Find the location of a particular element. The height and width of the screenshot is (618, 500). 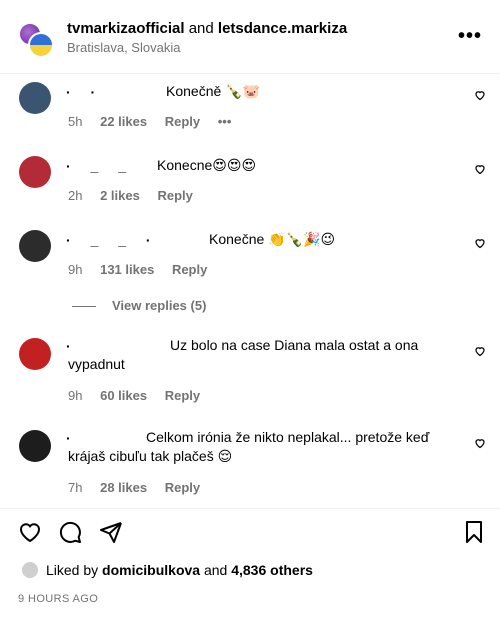

liked-by-count: 4,836 others is located at coordinates (272, 570).